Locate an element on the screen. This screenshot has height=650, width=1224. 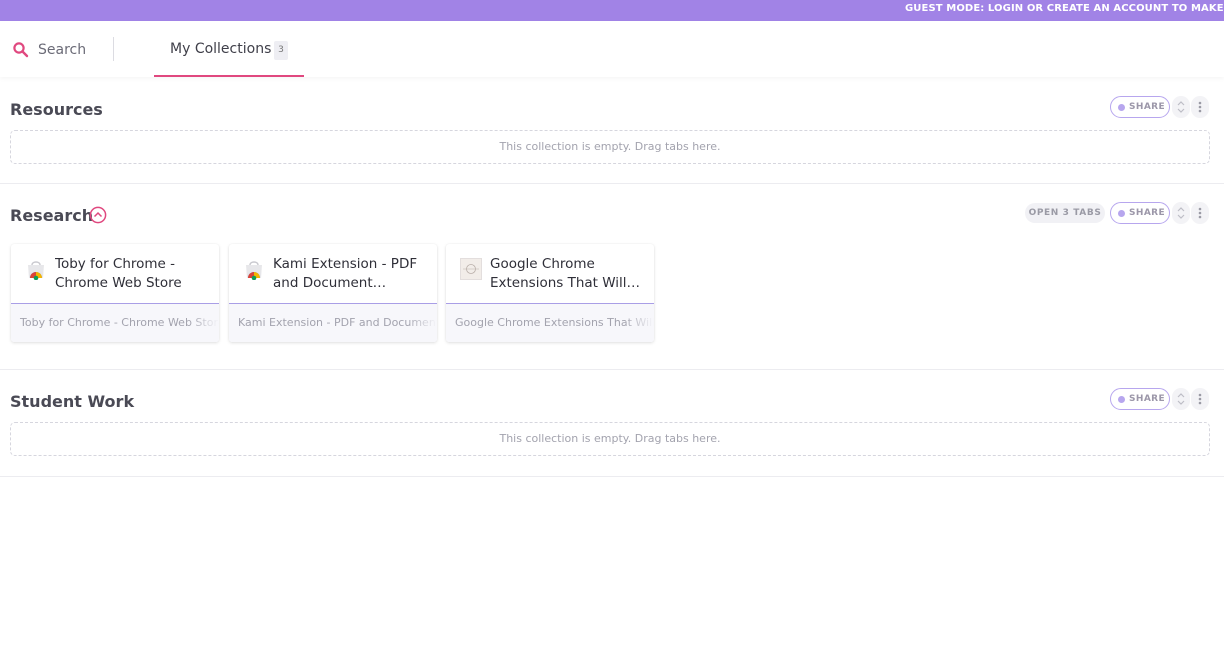
collection-title: Research is located at coordinates (51, 215).